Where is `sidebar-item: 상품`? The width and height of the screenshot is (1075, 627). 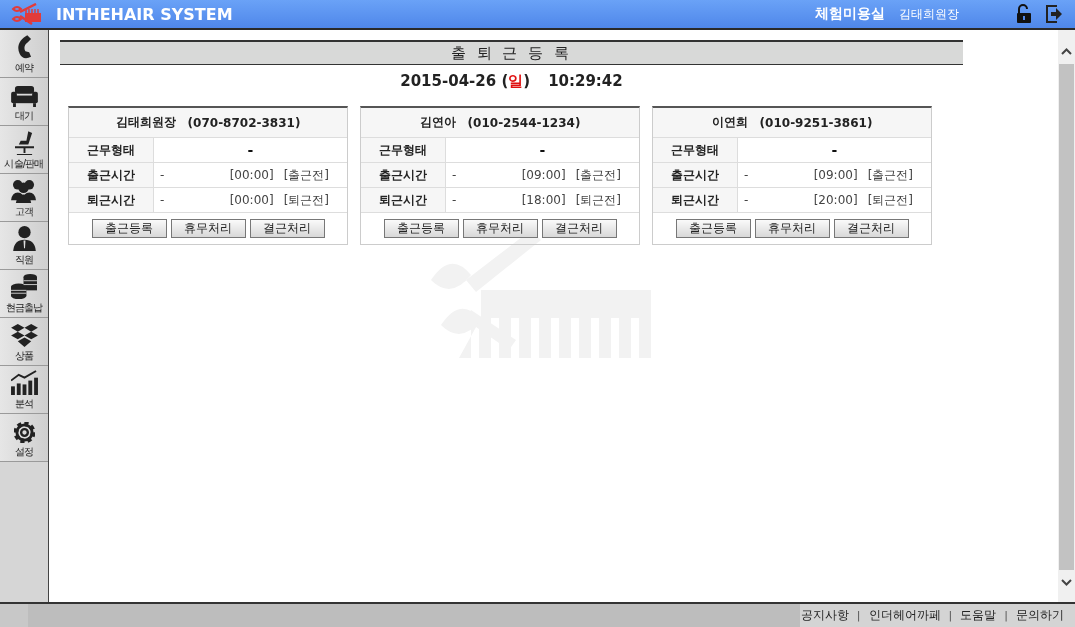 sidebar-item: 상품 is located at coordinates (24, 342).